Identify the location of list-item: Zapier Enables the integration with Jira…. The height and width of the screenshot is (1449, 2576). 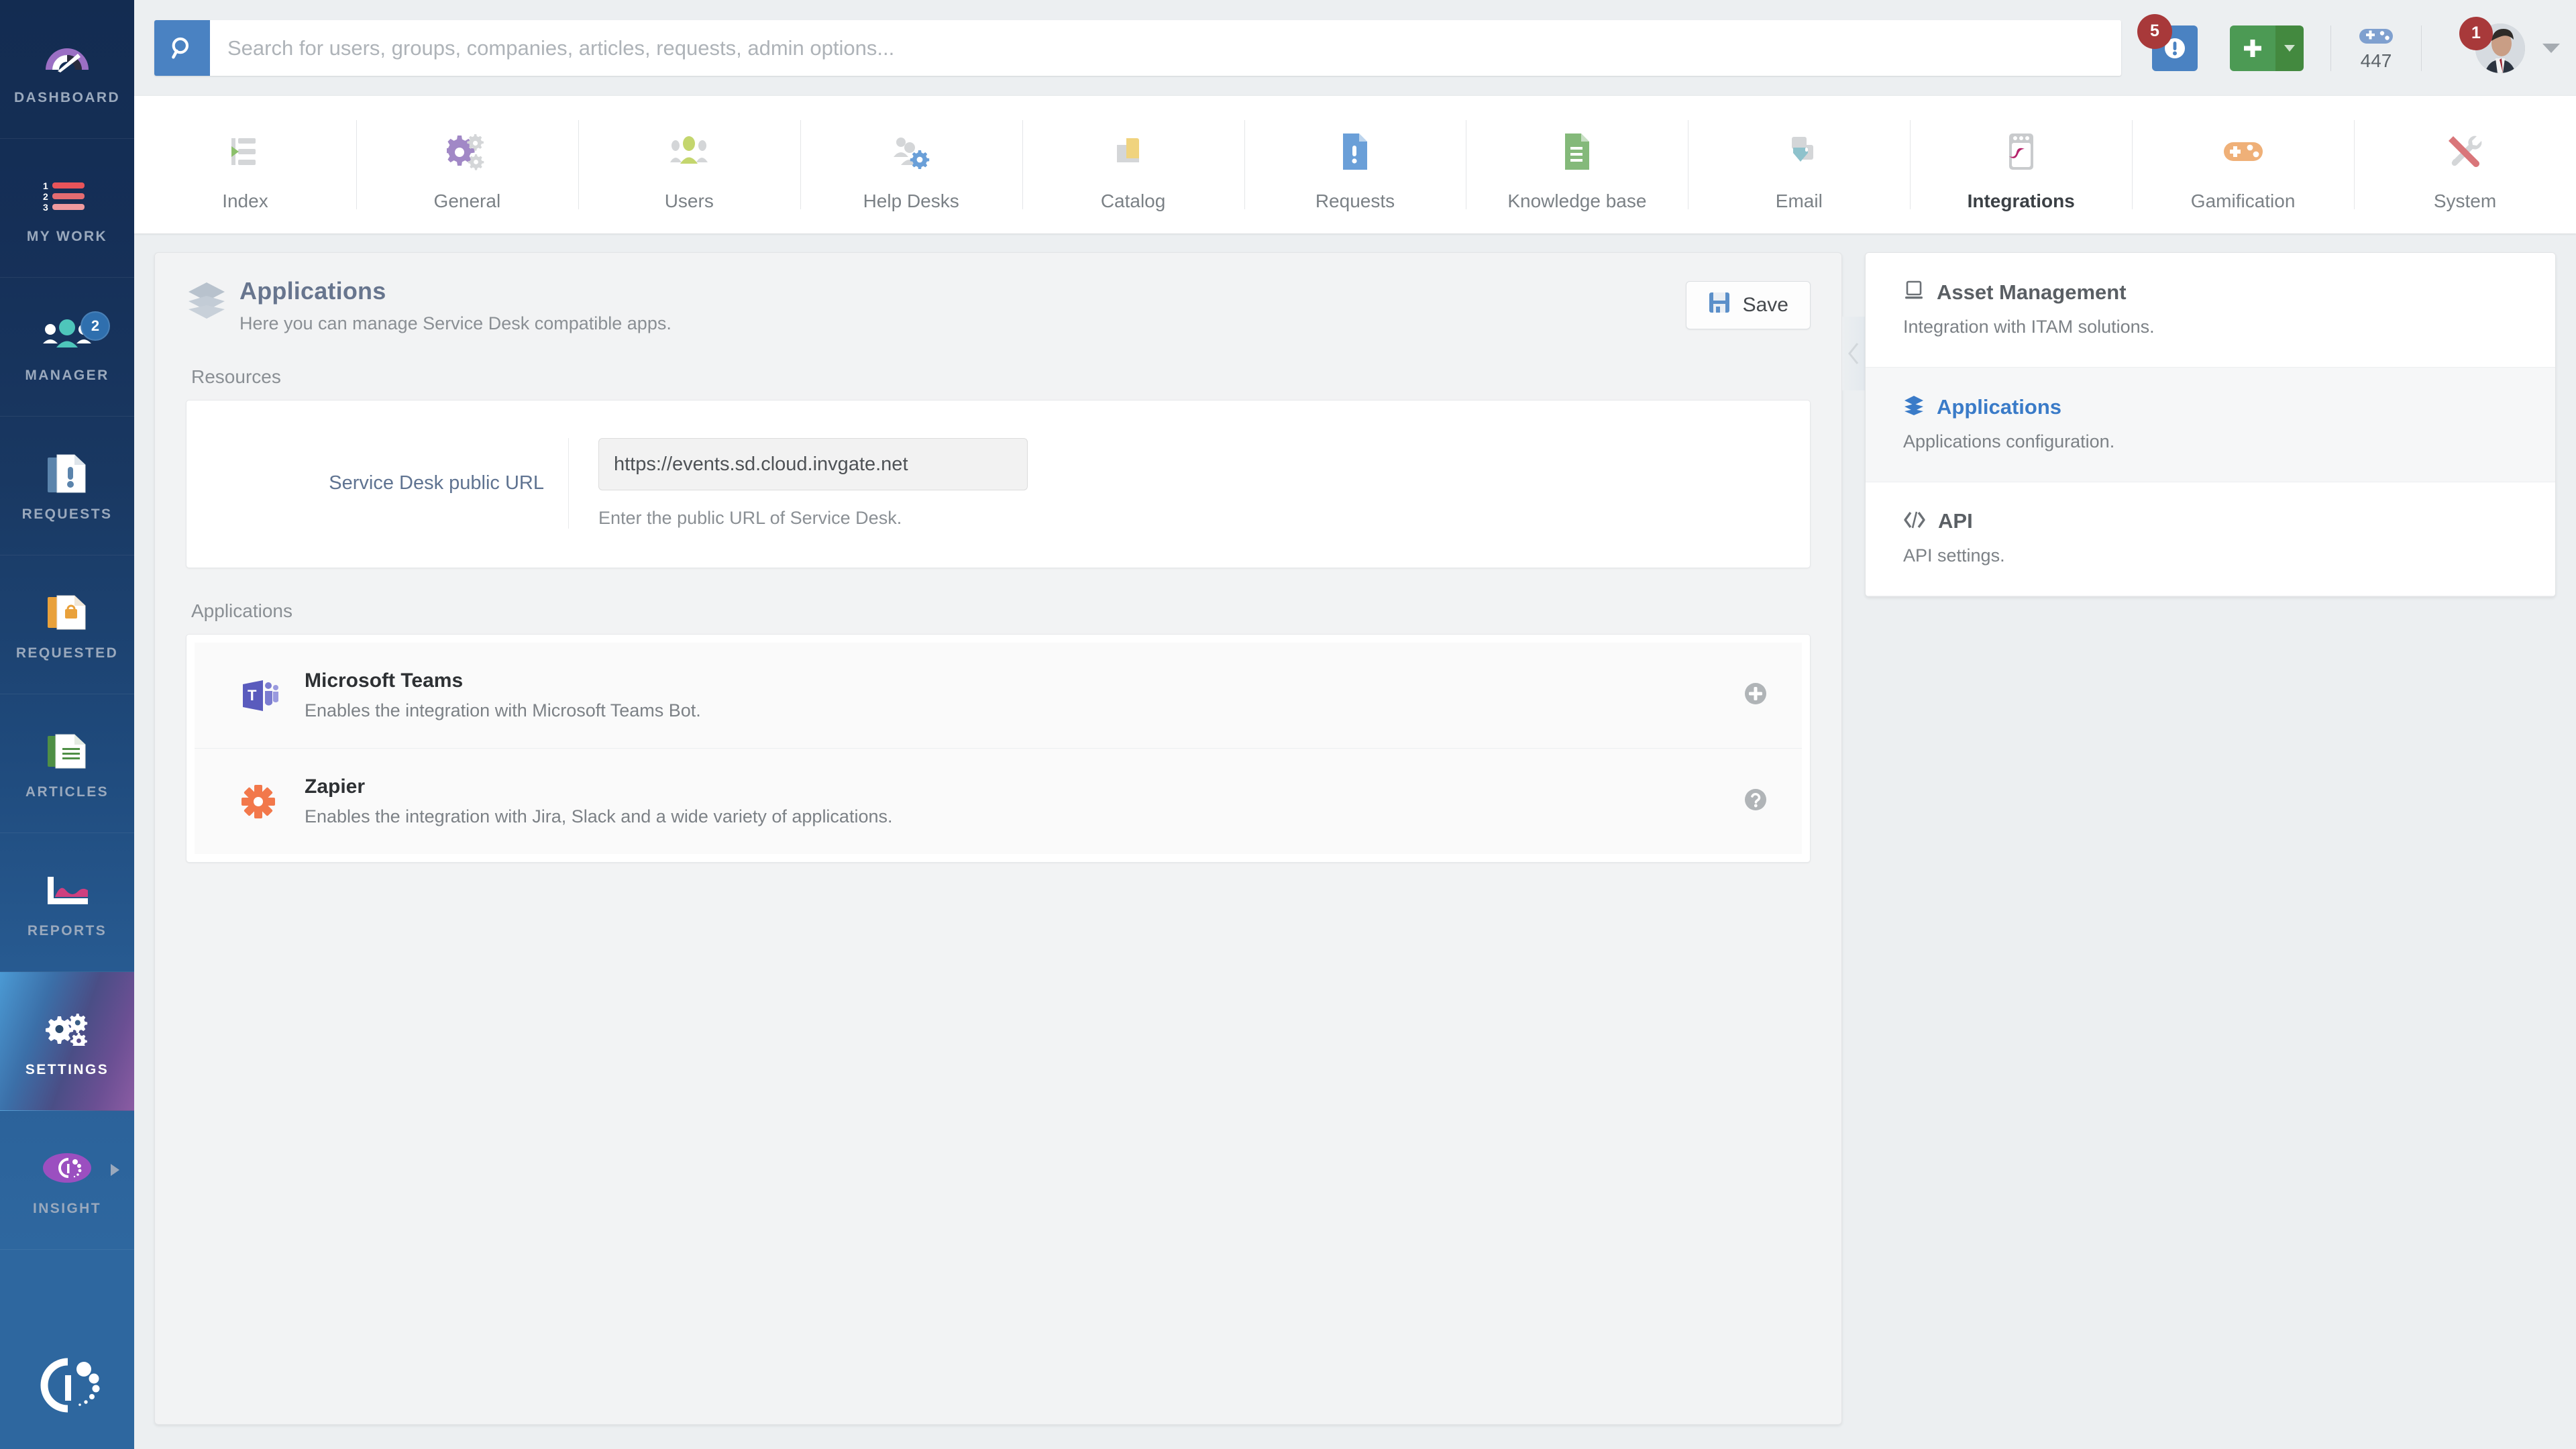
(998, 801).